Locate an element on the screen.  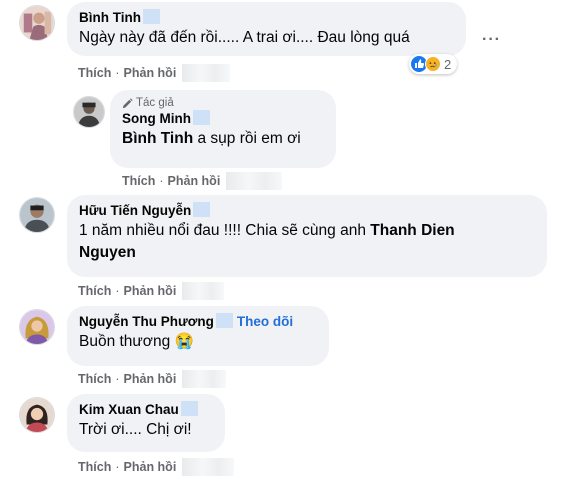
comment-bubble-5: Kim Xuan Chau Trời ơi.... Chị ơi! is located at coordinates (146, 423).